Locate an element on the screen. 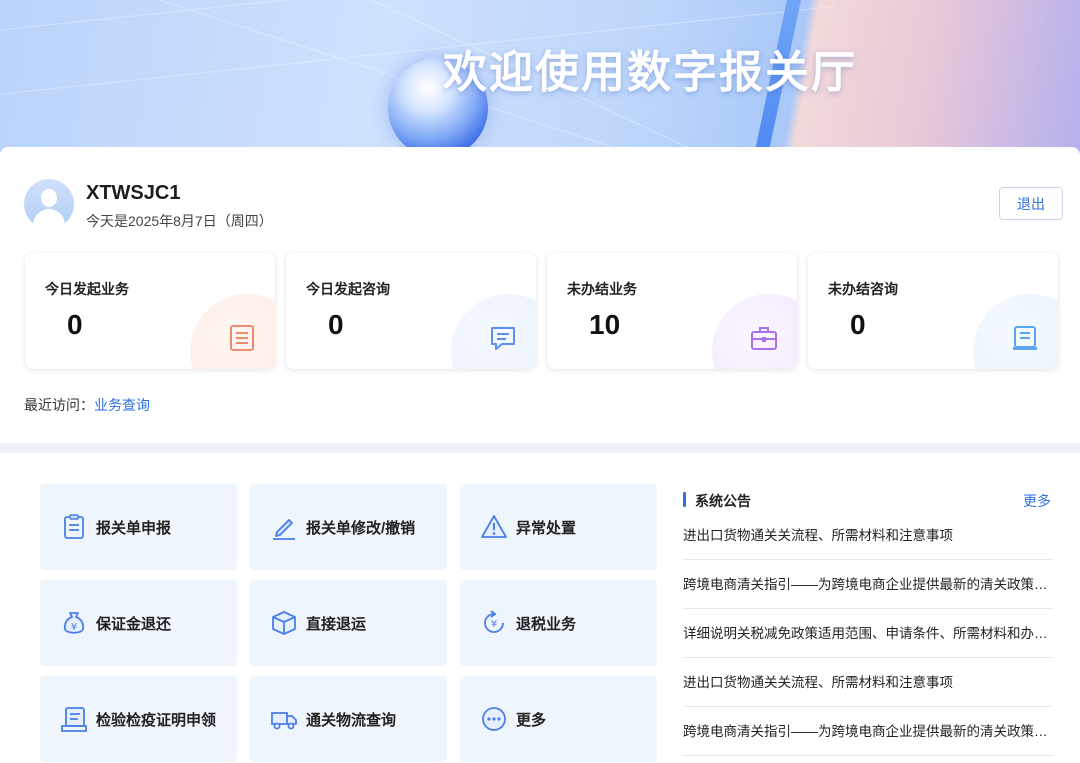 The height and width of the screenshot is (763, 1080). username: XTWSJC1 is located at coordinates (133, 193).